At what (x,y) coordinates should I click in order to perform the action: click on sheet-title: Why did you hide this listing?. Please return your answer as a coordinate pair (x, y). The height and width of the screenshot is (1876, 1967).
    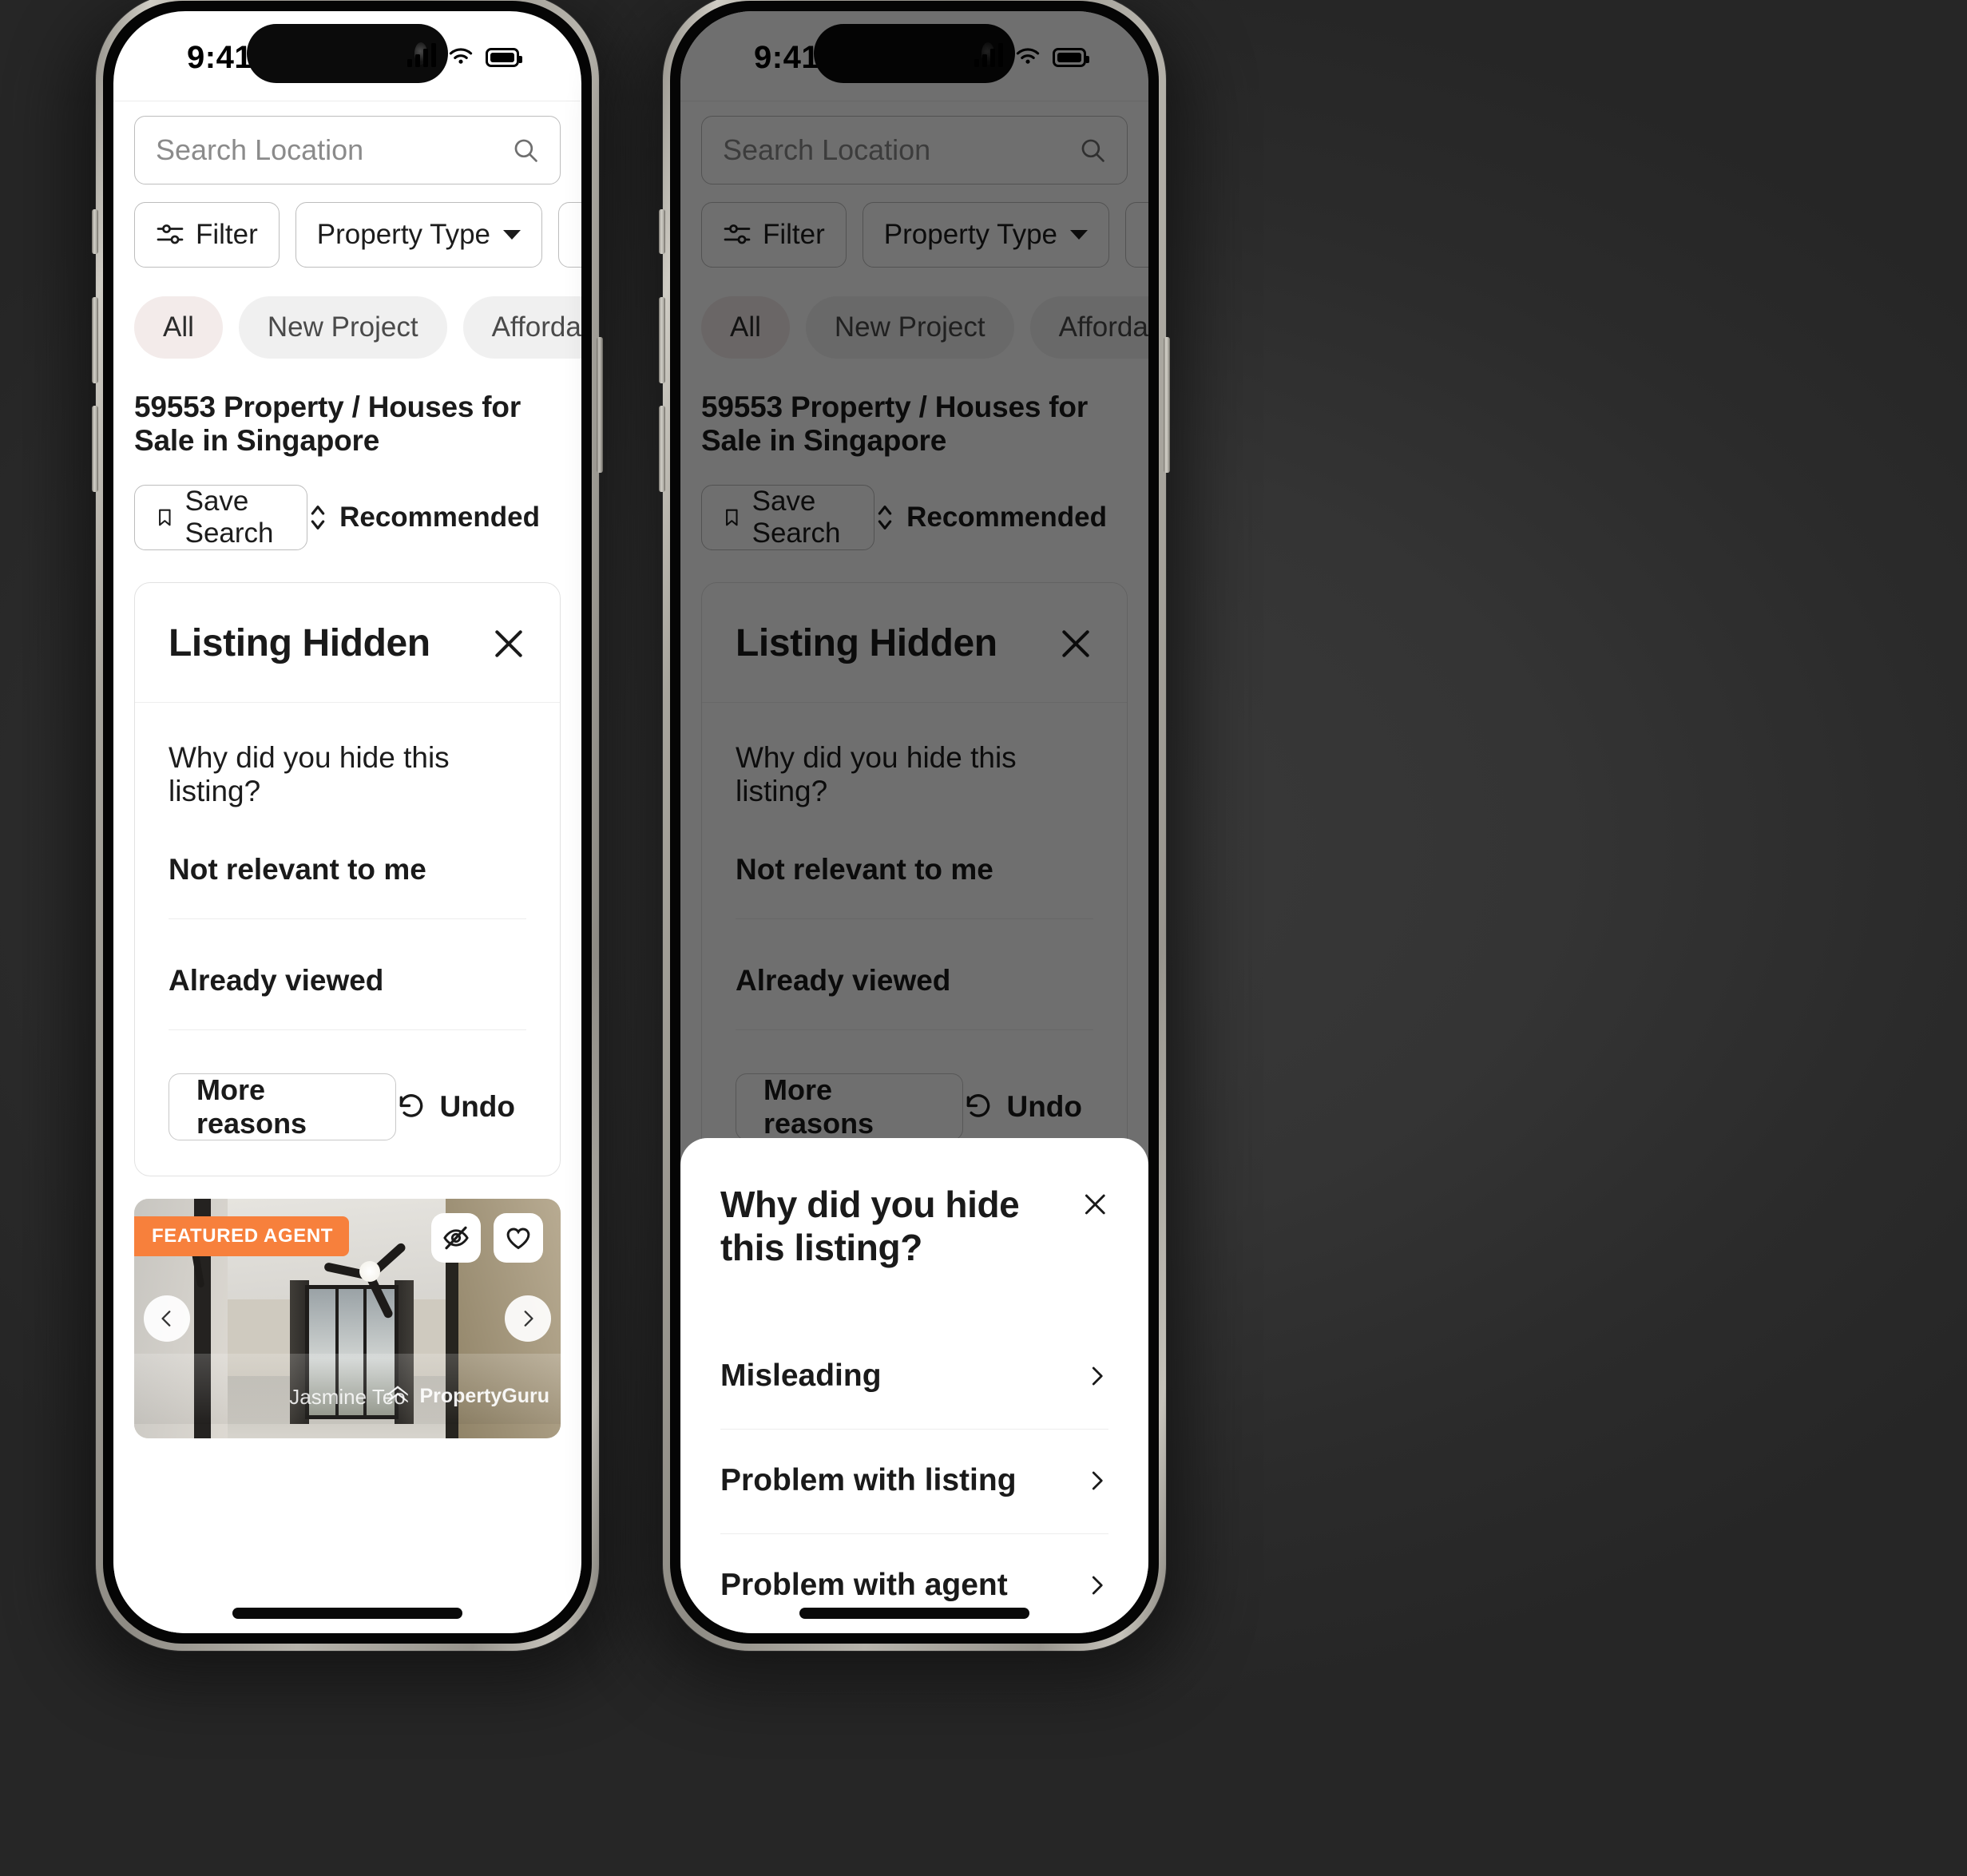
    Looking at the image, I should click on (870, 1226).